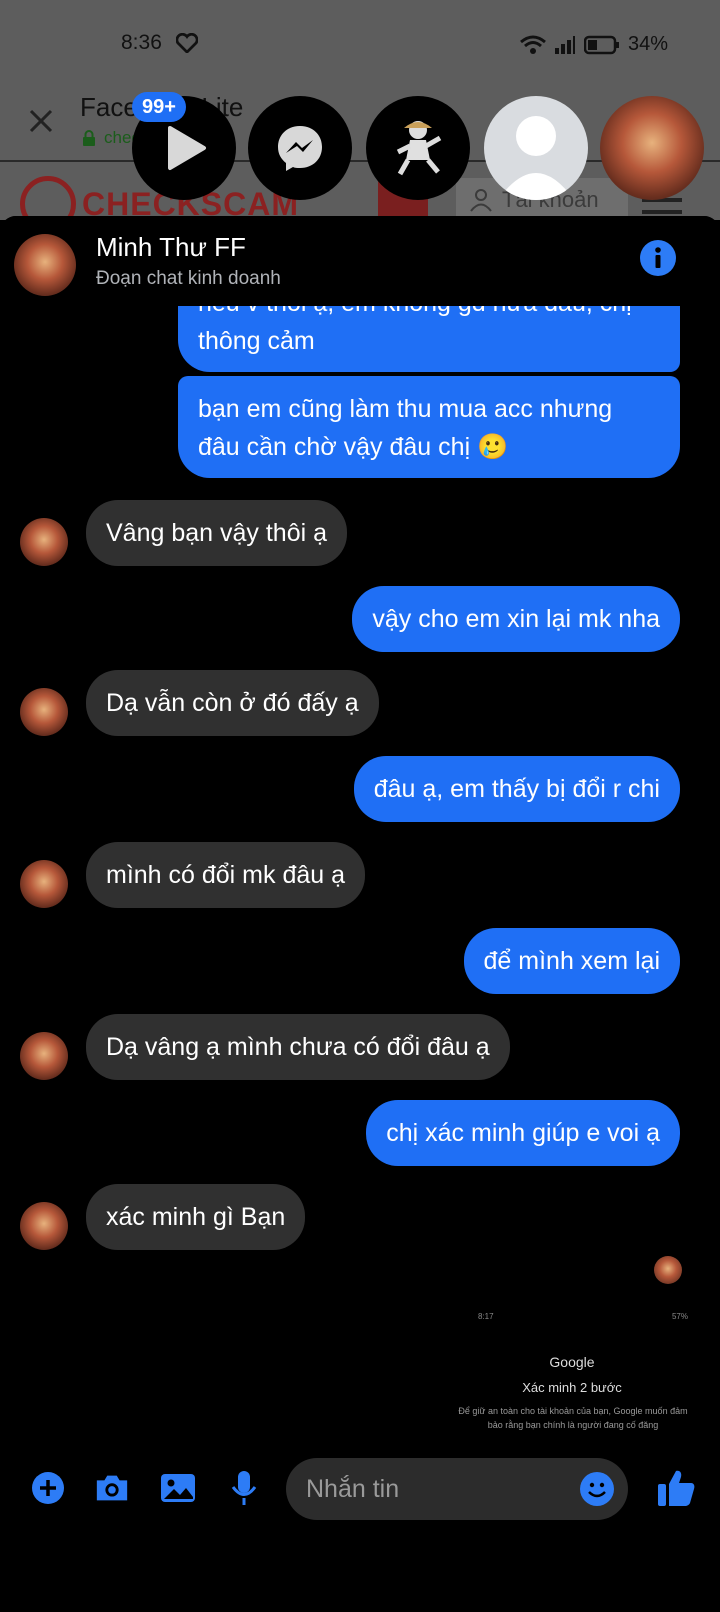 The height and width of the screenshot is (1612, 720). Describe the element at coordinates (196, 1217) in the screenshot. I see `message-incoming: xác minh gì Bạn` at that location.